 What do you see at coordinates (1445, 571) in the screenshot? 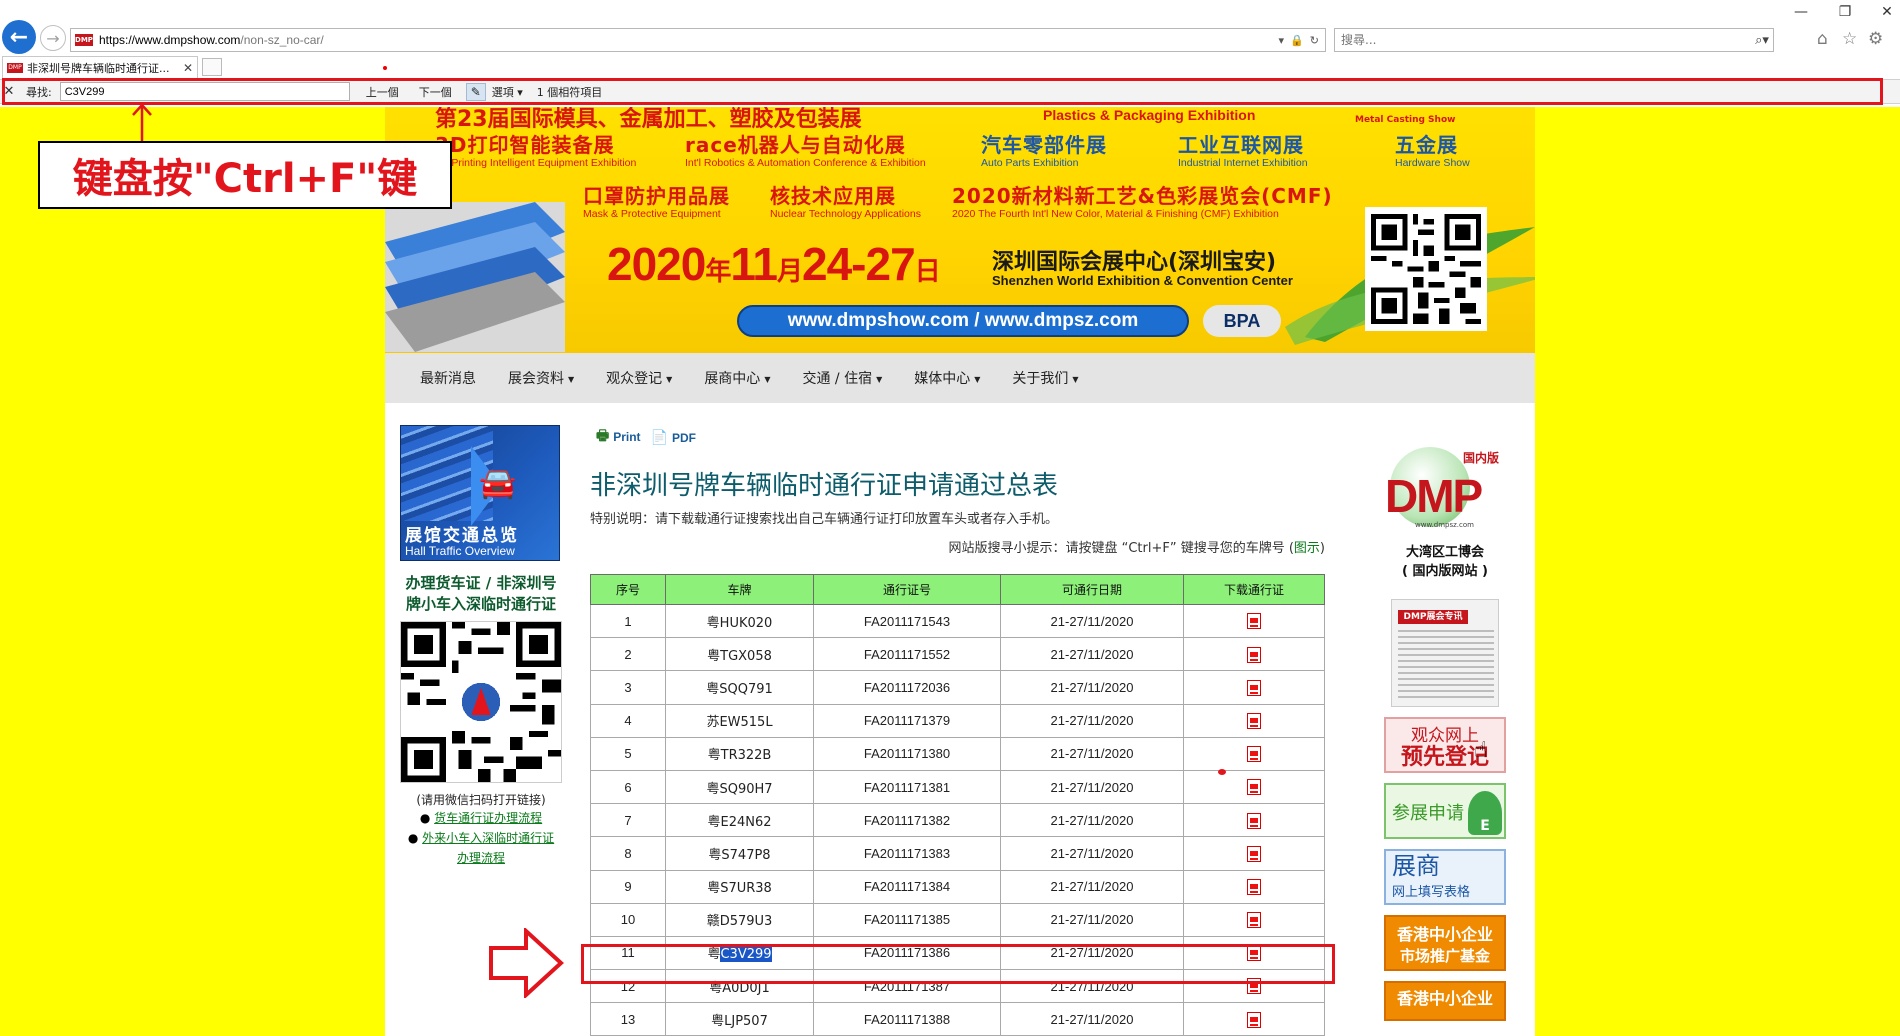
I see `gba-label-line-2: ( 国内版网站 )` at bounding box center [1445, 571].